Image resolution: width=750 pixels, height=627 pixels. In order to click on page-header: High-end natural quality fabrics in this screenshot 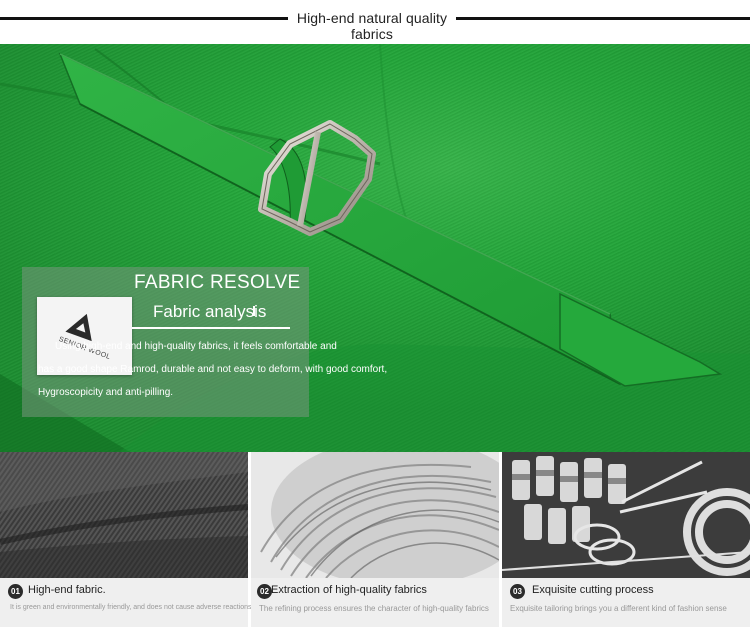, I will do `click(375, 22)`.